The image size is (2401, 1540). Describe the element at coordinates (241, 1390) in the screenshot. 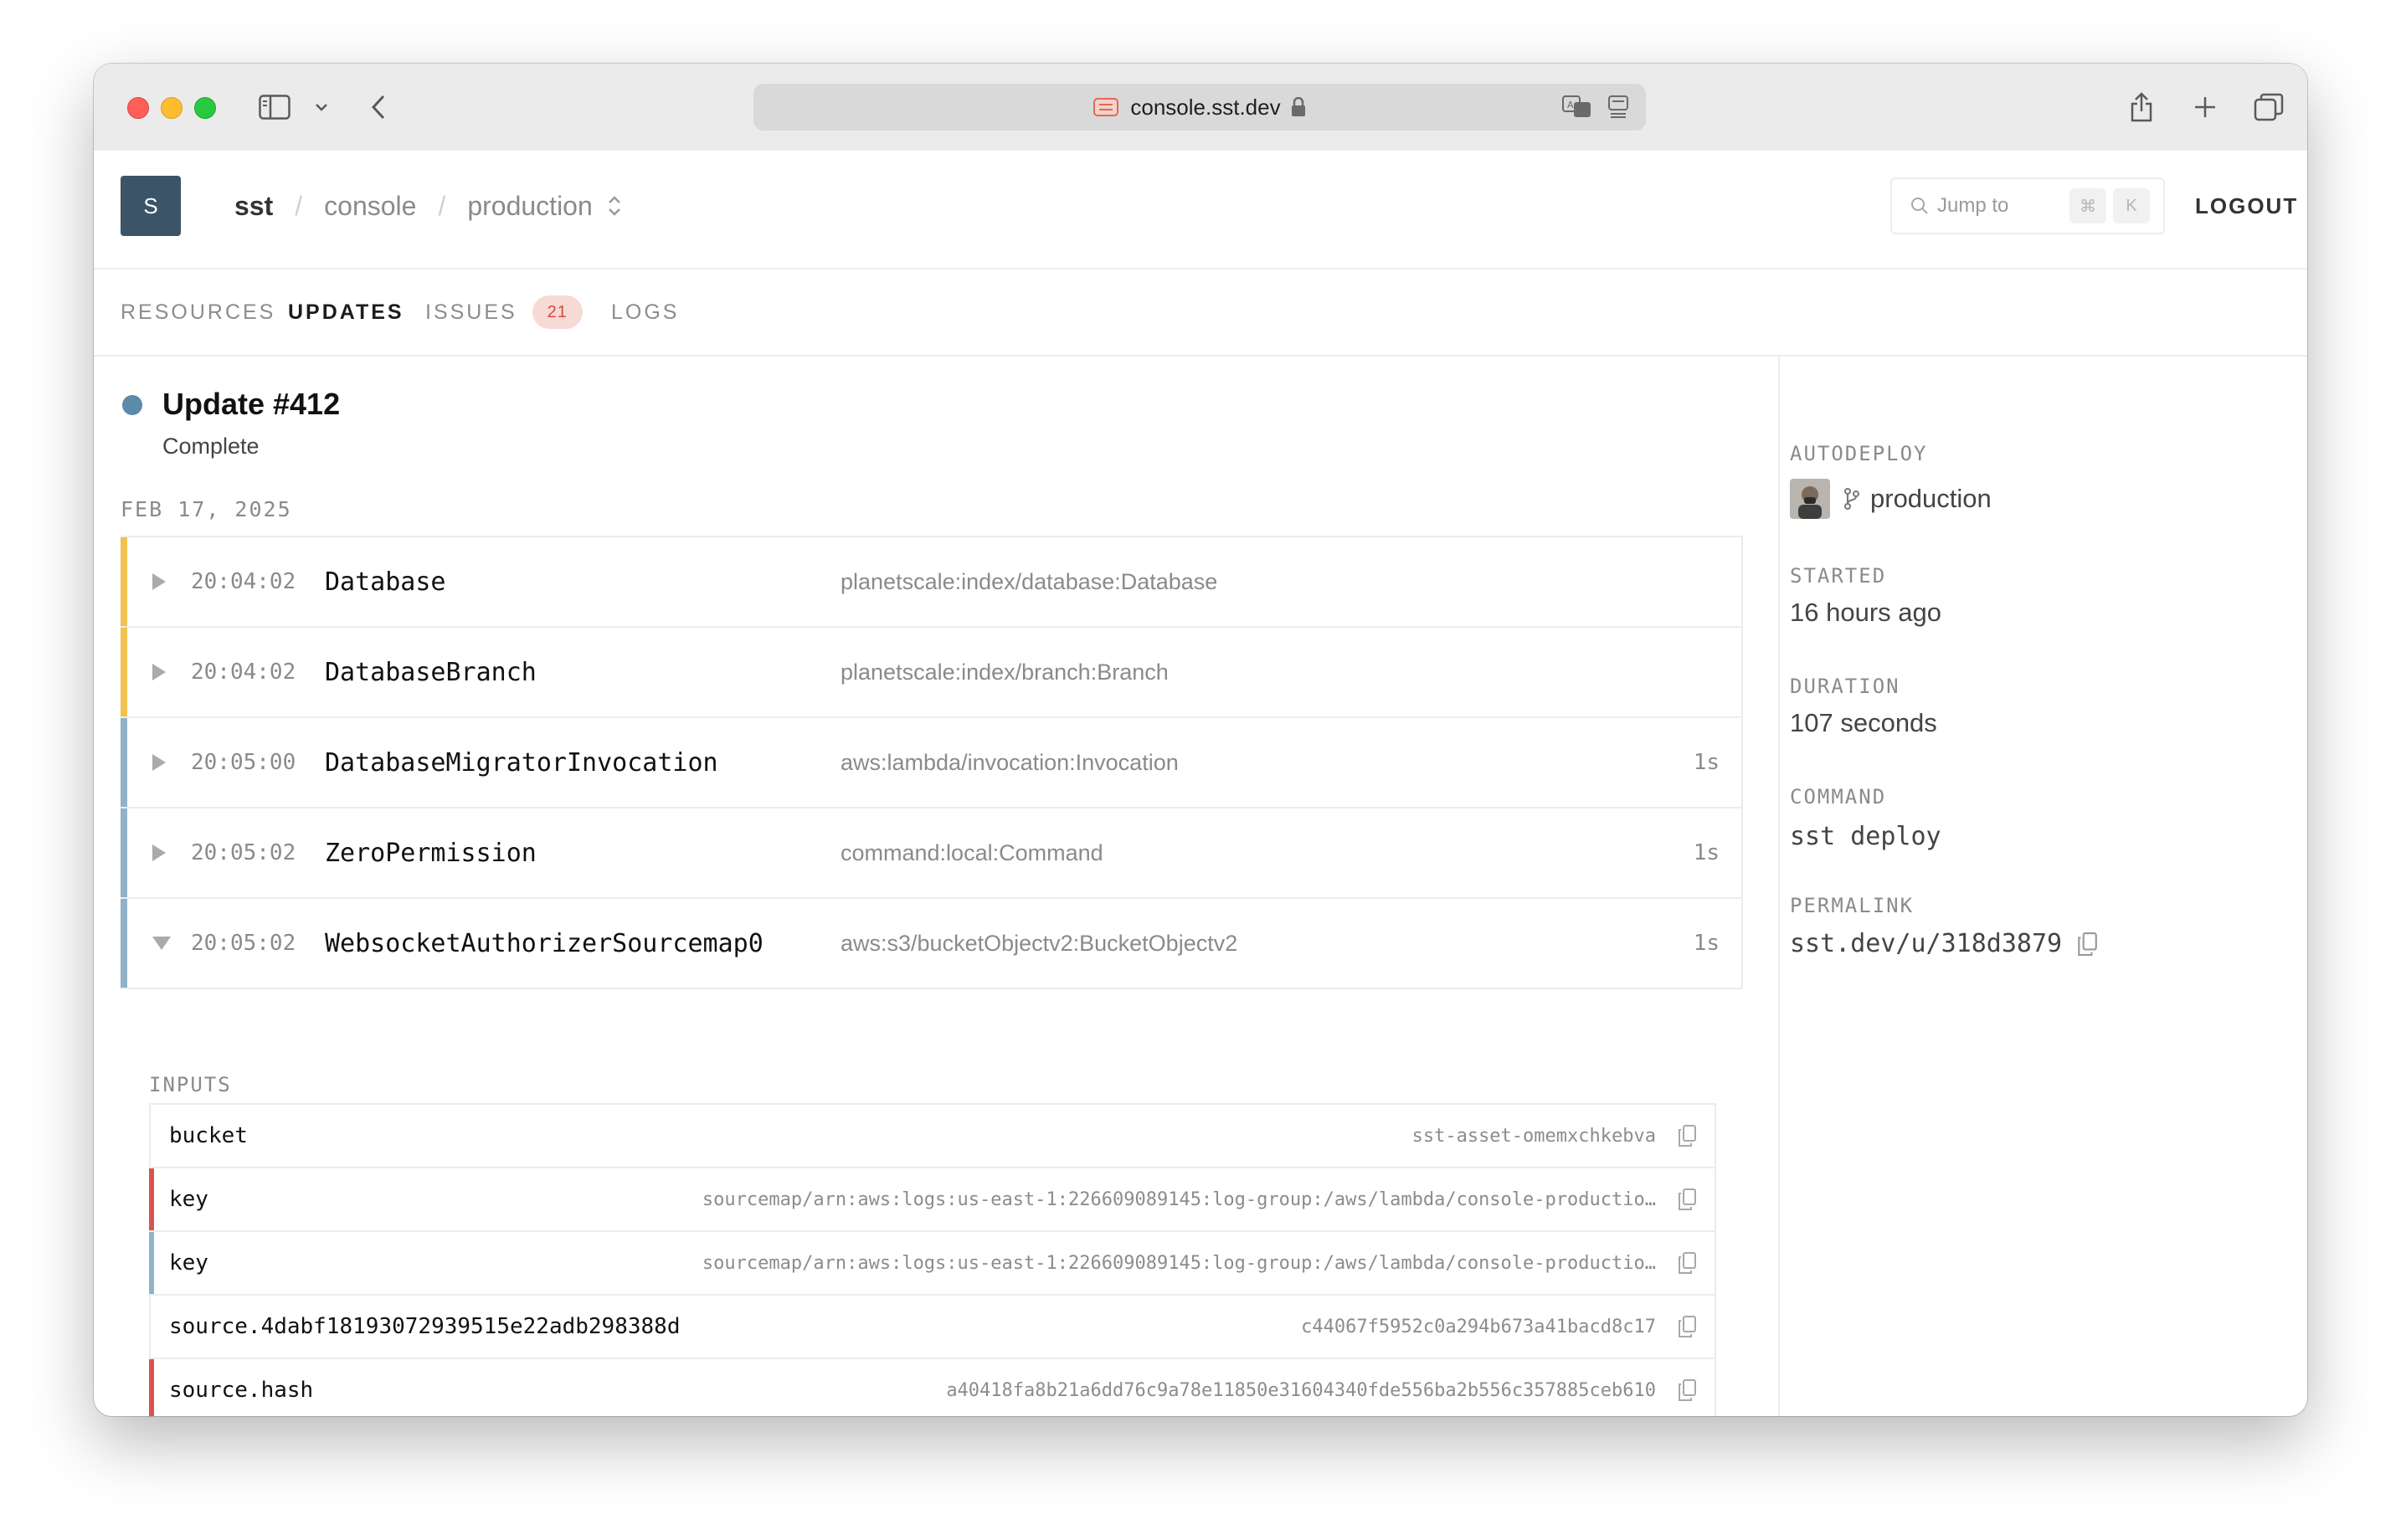

I see `input-key: source.hash` at that location.